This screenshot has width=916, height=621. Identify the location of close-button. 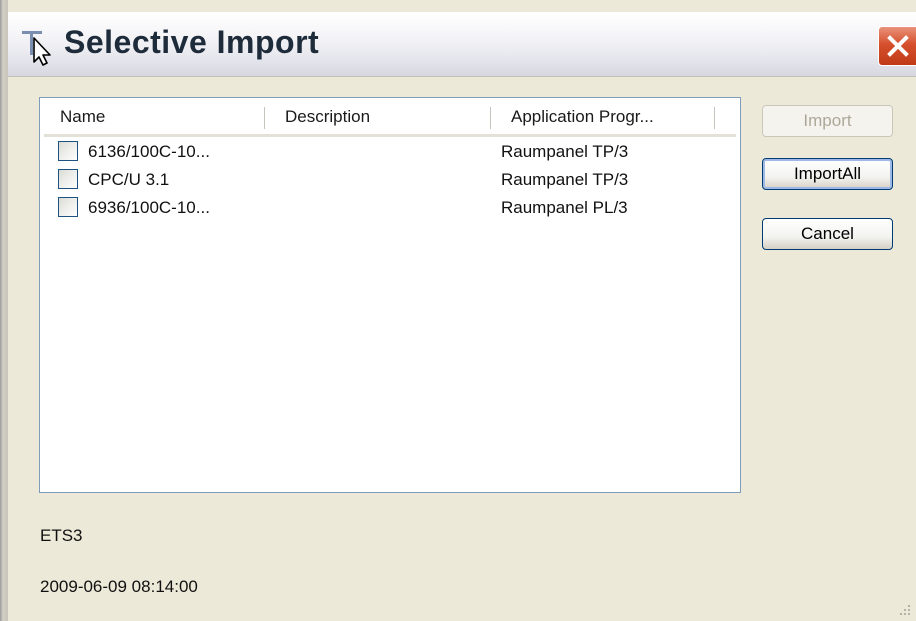
(897, 46).